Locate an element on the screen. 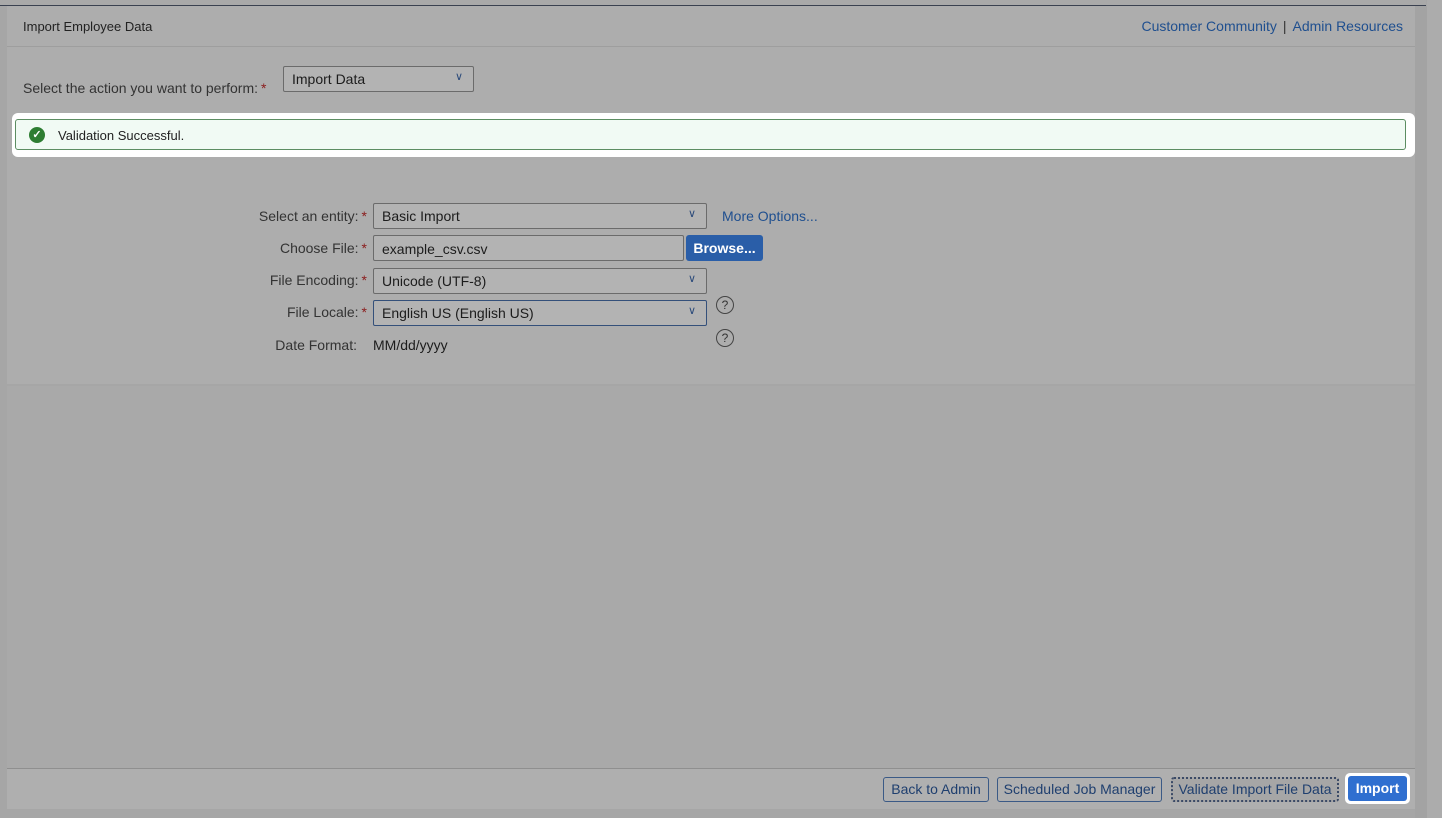 This screenshot has height=818, width=1442. locale-select: English US (English US) ∨ is located at coordinates (540, 313).